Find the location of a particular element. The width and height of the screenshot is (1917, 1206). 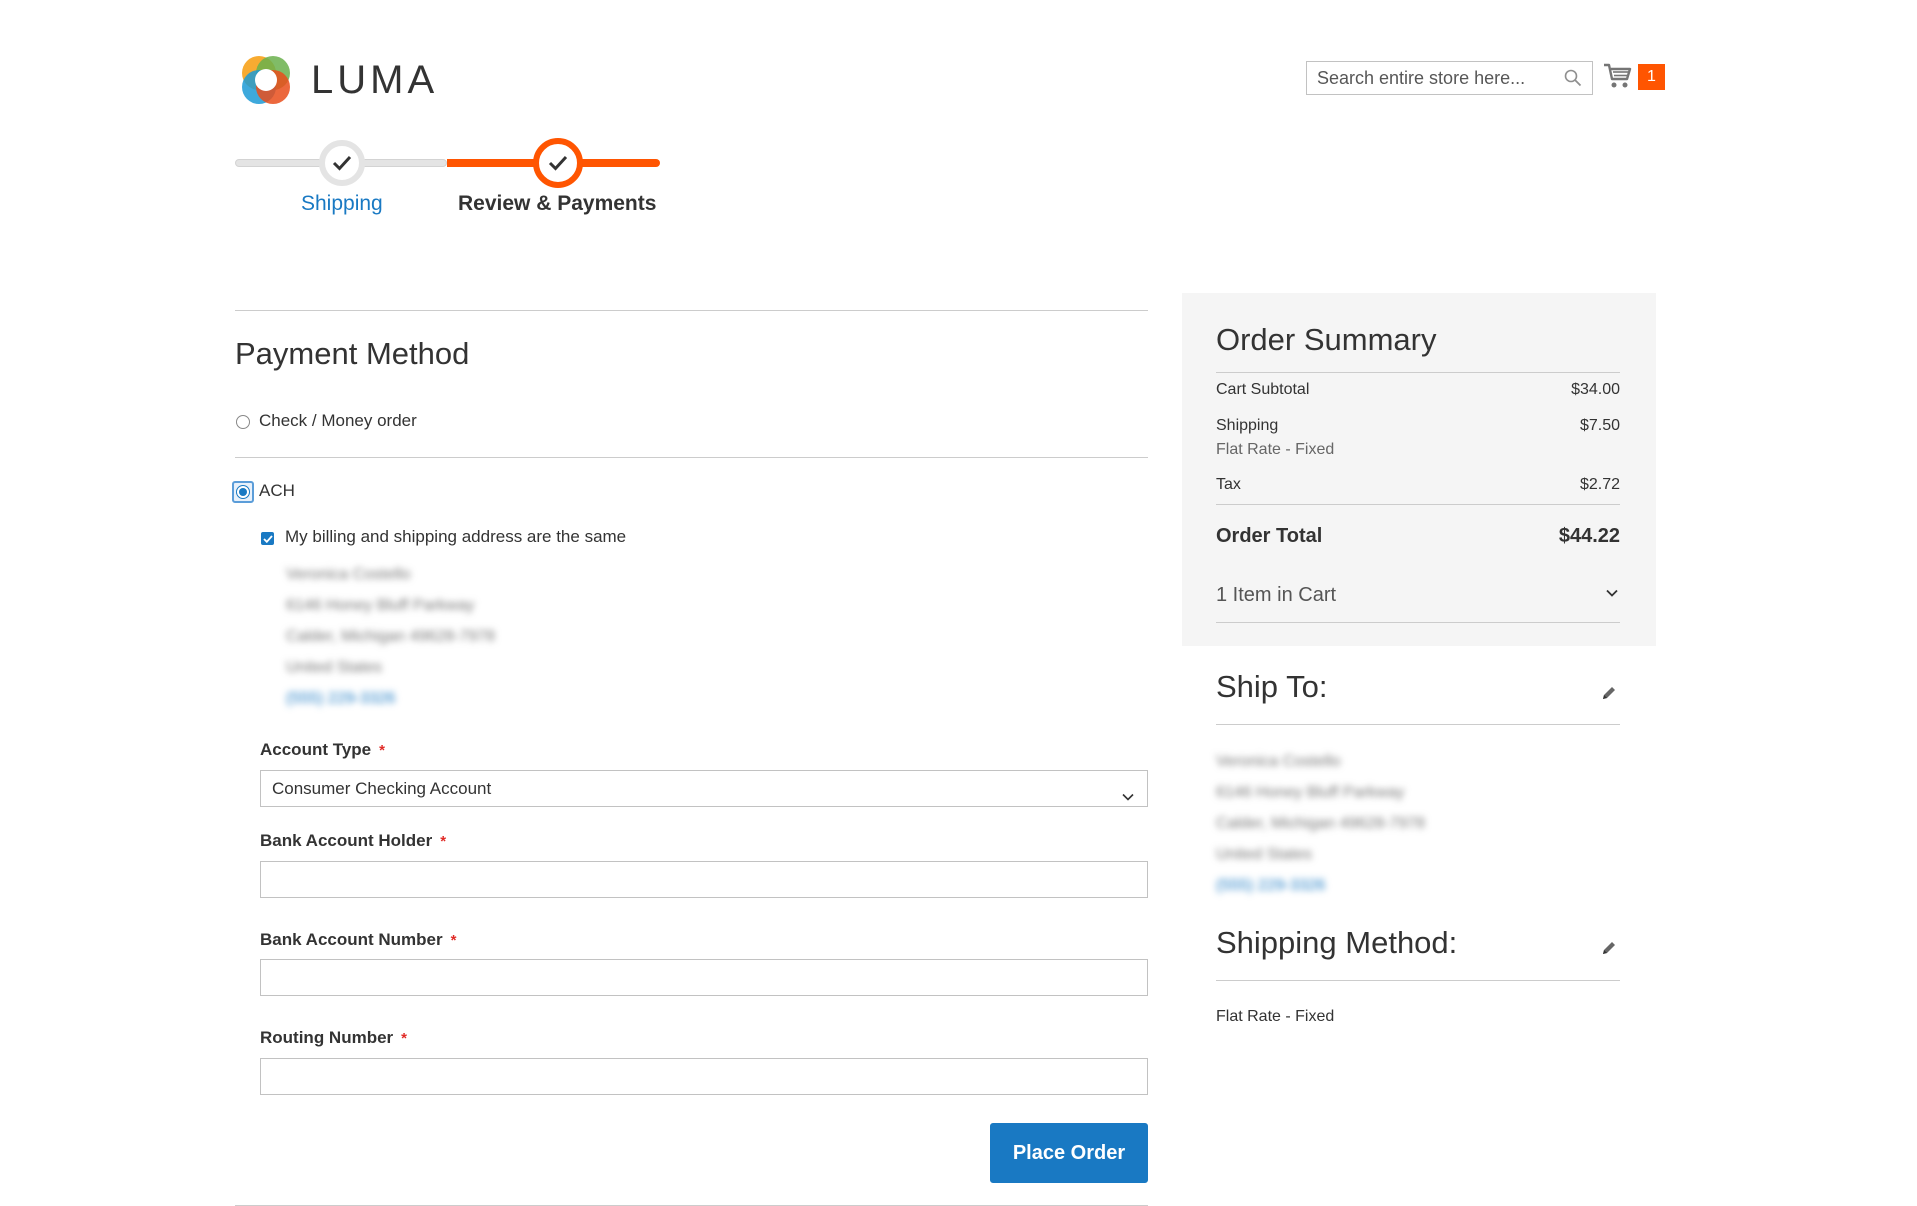

cart-subtotal-label: Cart Subtotal is located at coordinates (1263, 389).